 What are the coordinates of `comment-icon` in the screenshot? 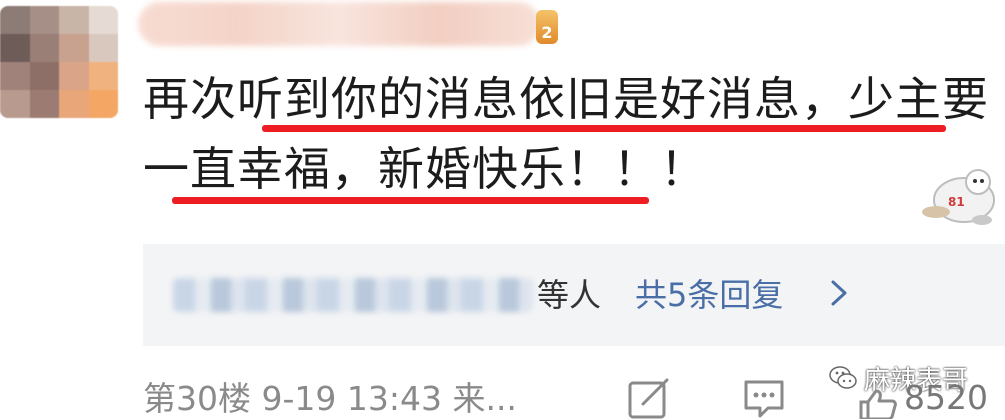 It's located at (764, 398).